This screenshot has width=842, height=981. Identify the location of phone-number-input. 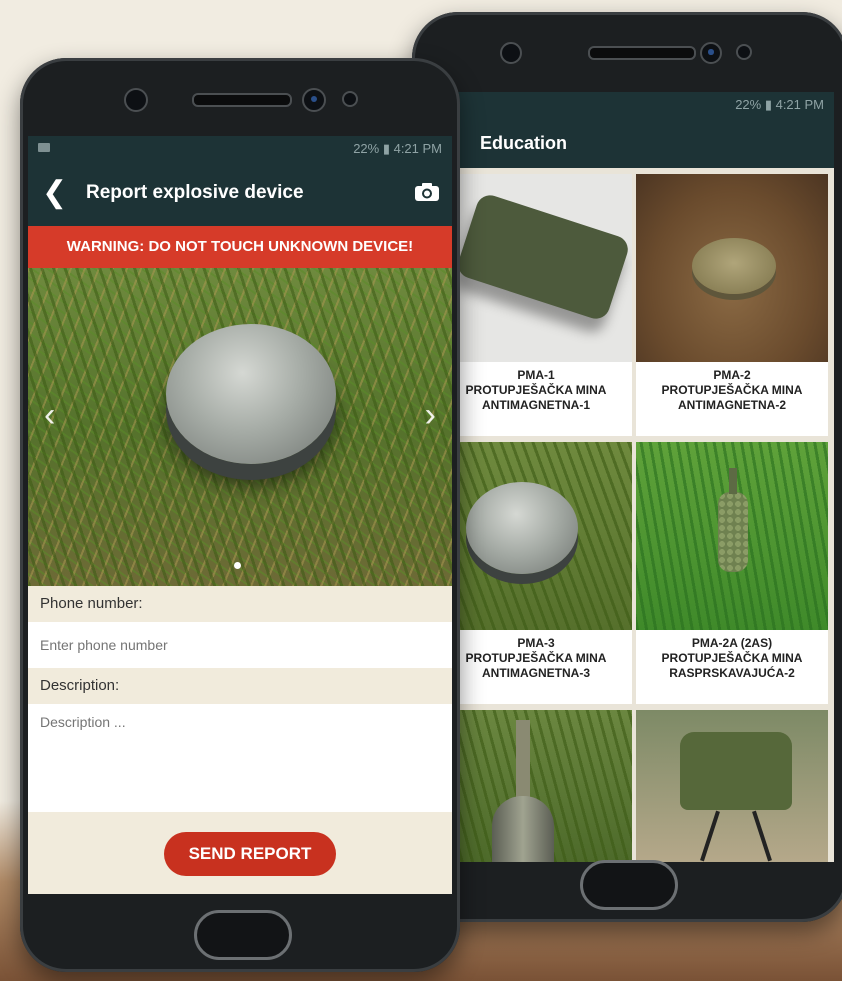
(240, 645).